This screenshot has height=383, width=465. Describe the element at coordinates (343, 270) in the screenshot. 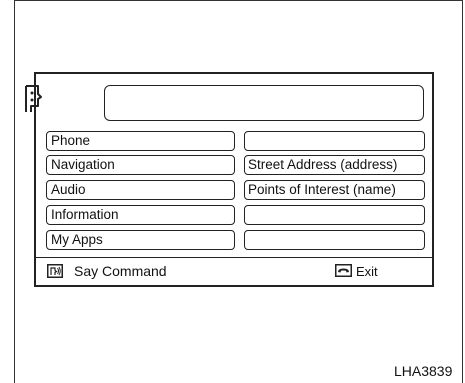

I see `phone-hangup-icon` at that location.